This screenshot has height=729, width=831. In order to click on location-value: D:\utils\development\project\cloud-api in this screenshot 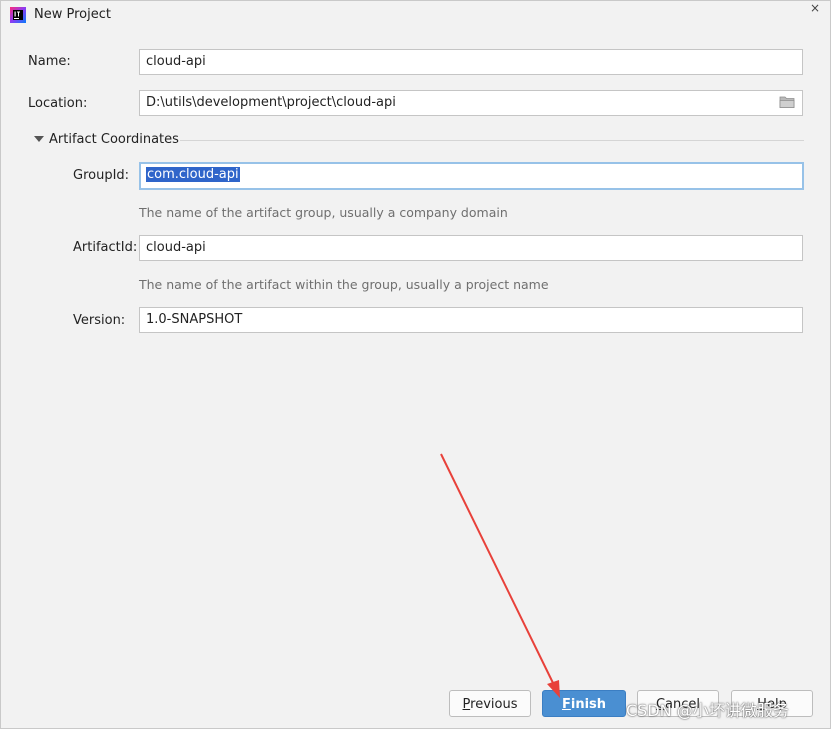, I will do `click(271, 102)`.